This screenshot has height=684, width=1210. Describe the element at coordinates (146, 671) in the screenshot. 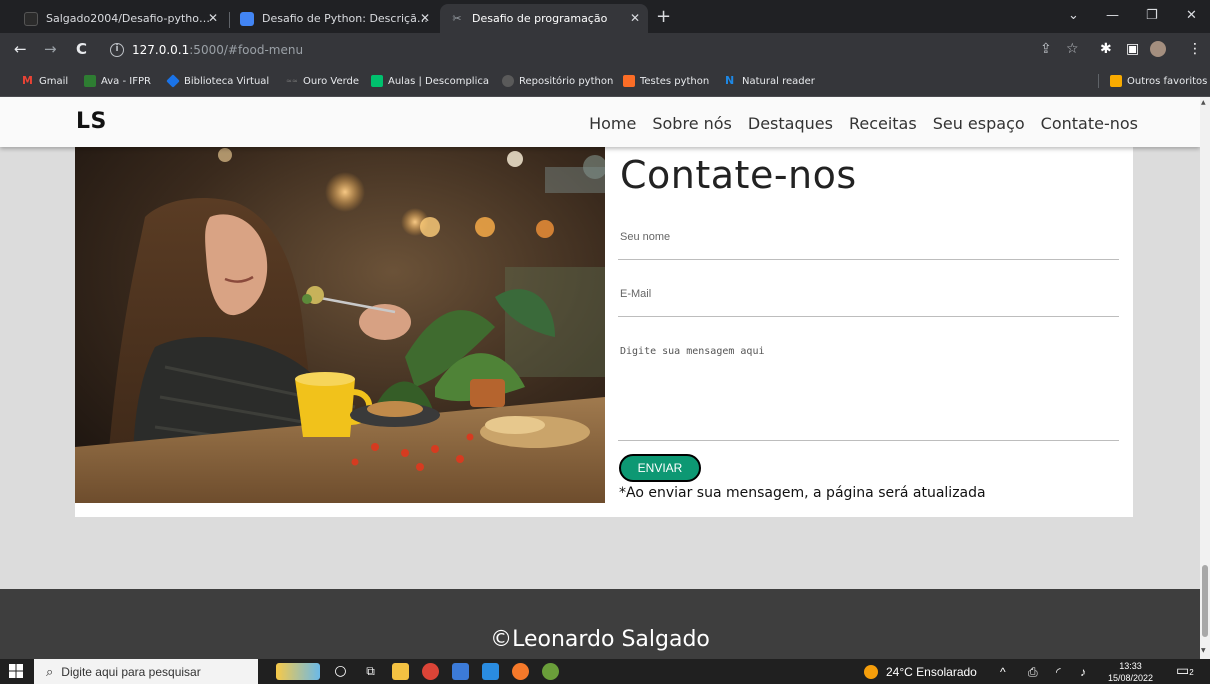

I see `taskbar-search: ⌕ Digite aqui para pesquisar` at that location.